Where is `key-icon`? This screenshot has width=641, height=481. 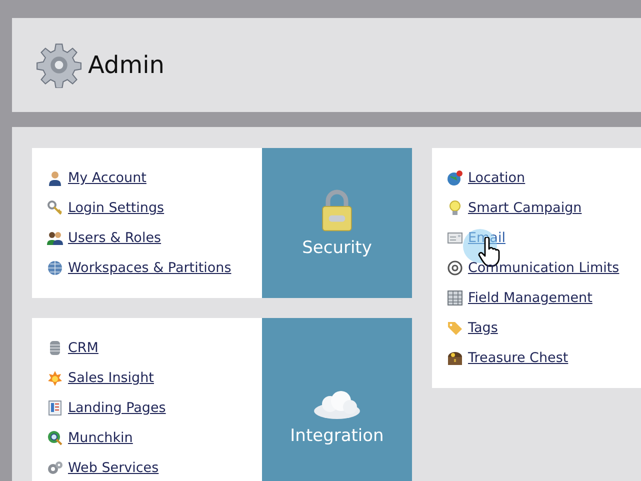
key-icon is located at coordinates (55, 208).